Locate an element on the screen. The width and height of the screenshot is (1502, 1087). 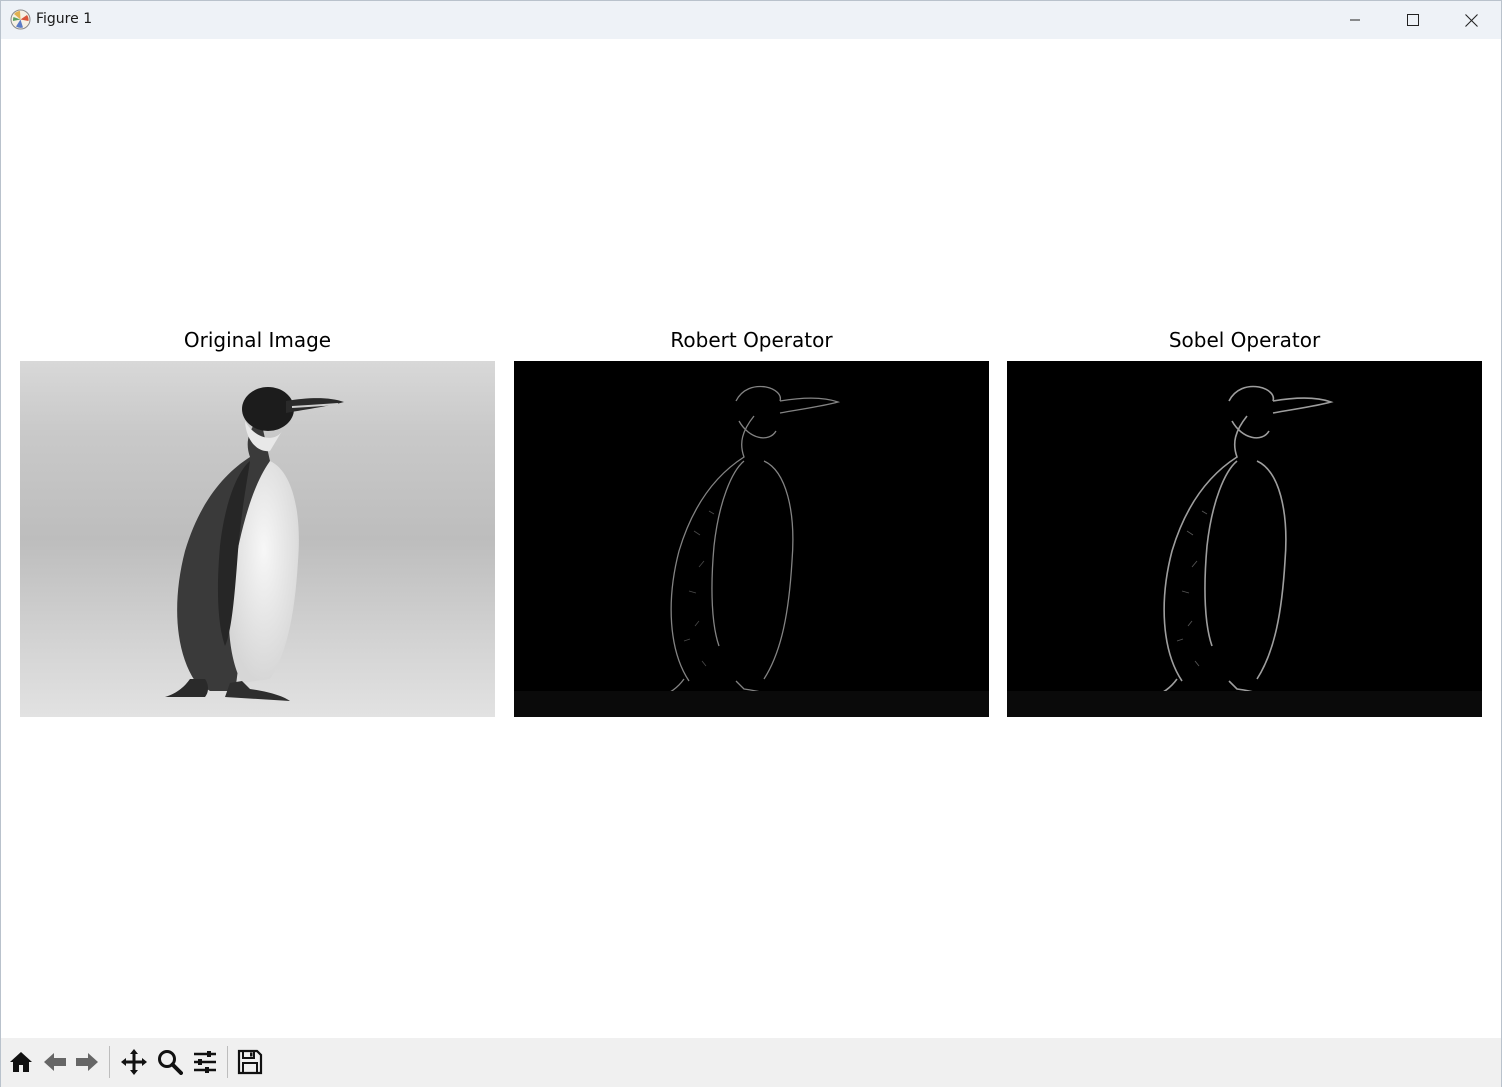
pan-icon is located at coordinates (134, 1064).